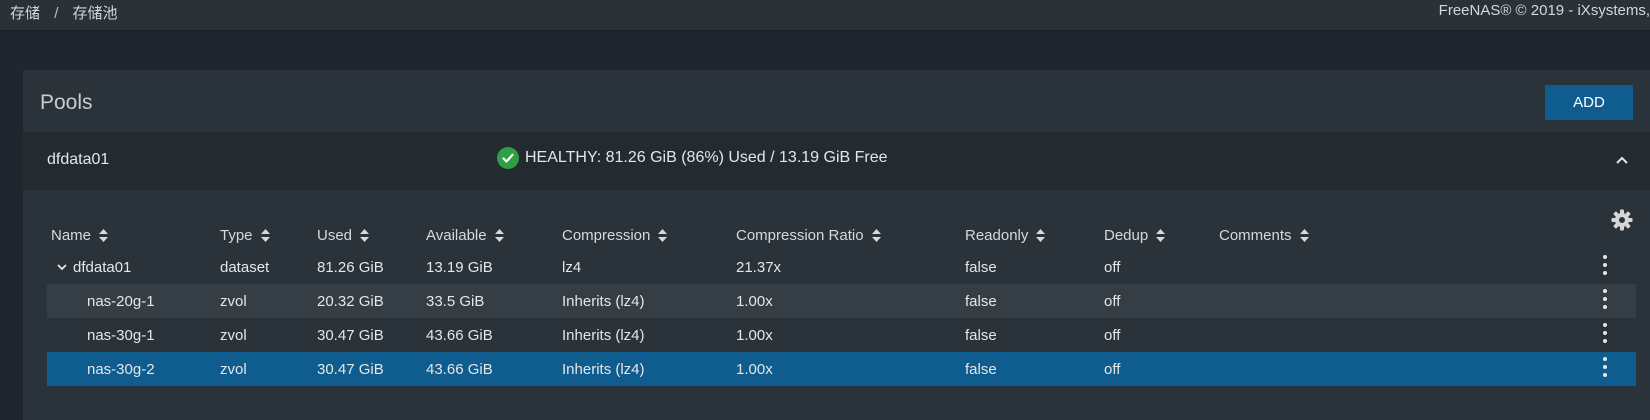  I want to click on pool-name: dfdata01, so click(78, 159).